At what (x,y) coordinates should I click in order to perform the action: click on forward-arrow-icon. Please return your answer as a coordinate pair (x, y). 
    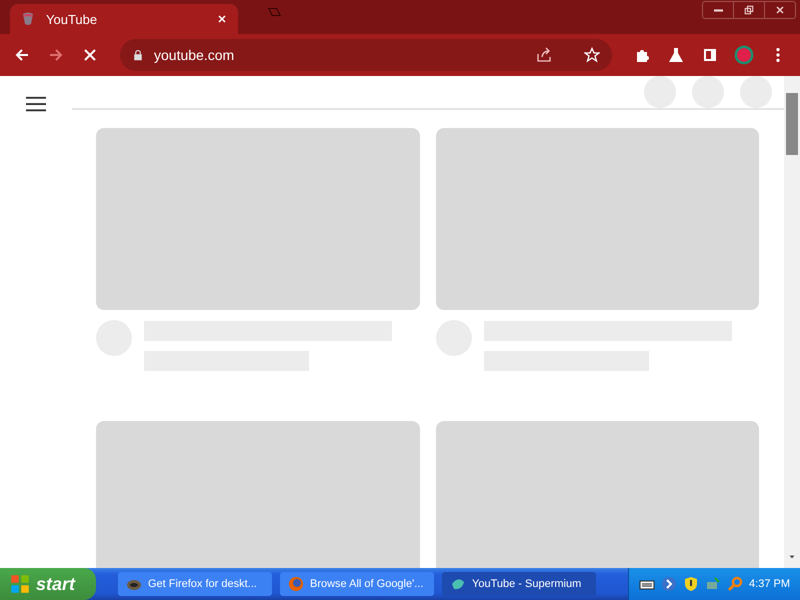
    Looking at the image, I should click on (56, 55).